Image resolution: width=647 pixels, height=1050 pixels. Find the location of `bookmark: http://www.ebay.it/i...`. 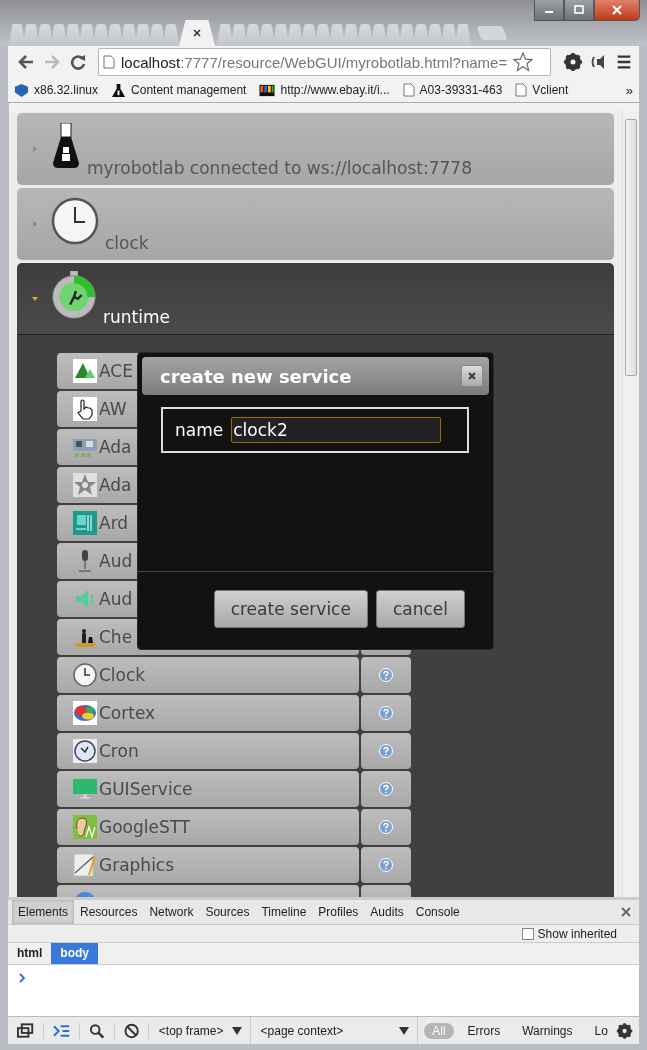

bookmark: http://www.ebay.it/i... is located at coordinates (324, 90).